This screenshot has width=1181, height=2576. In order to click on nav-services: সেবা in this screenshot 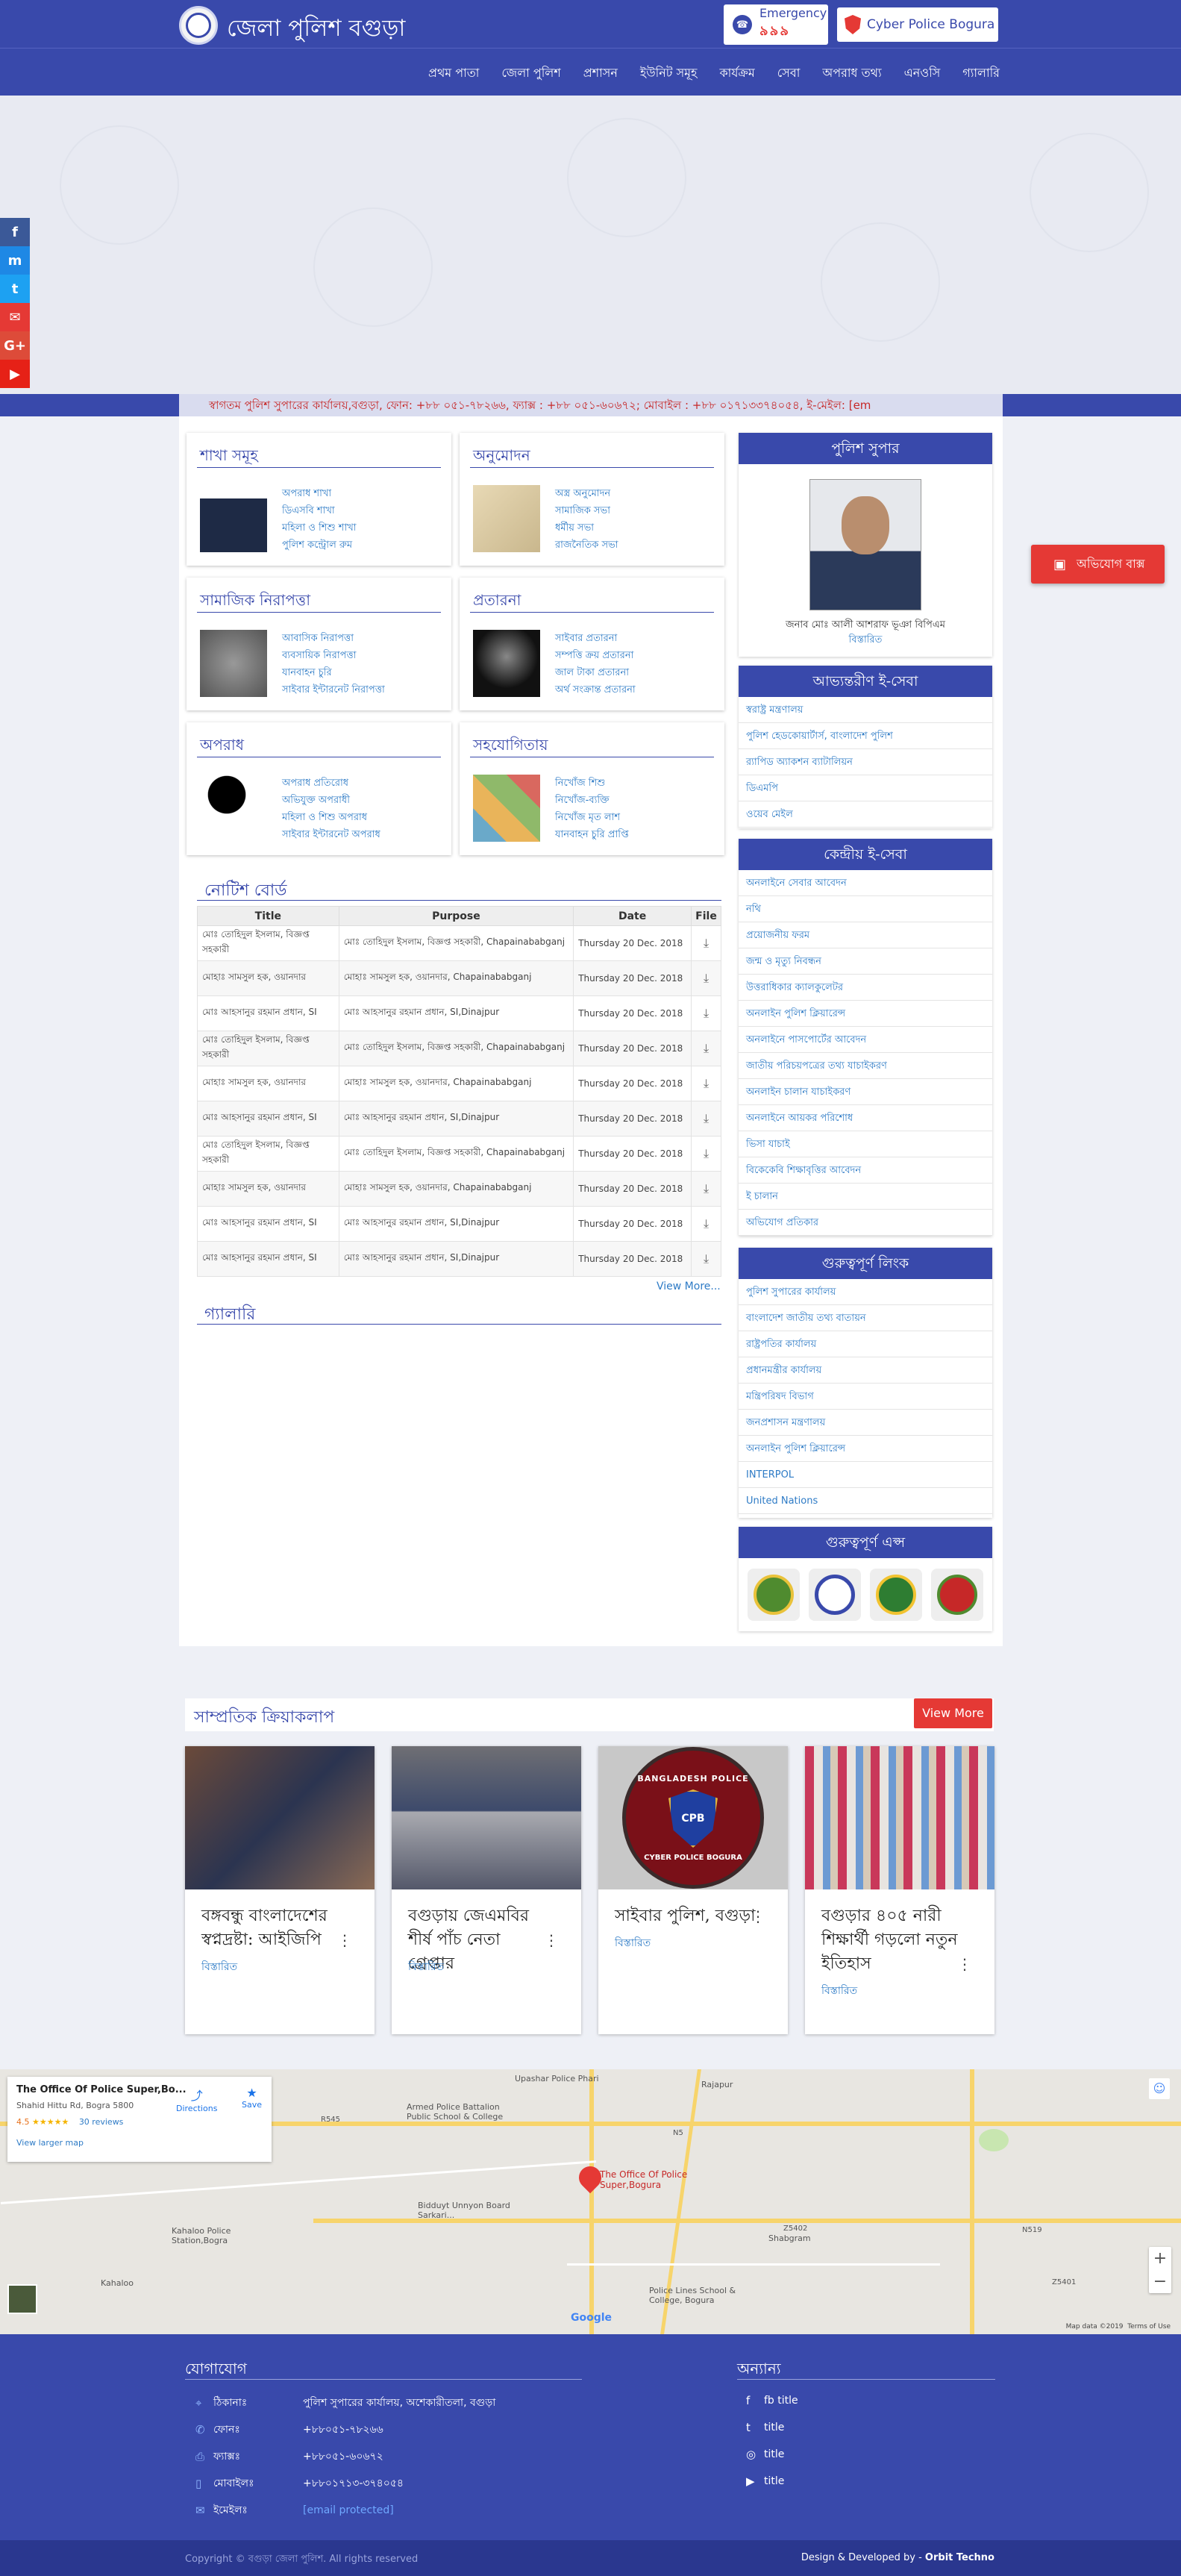, I will do `click(789, 73)`.